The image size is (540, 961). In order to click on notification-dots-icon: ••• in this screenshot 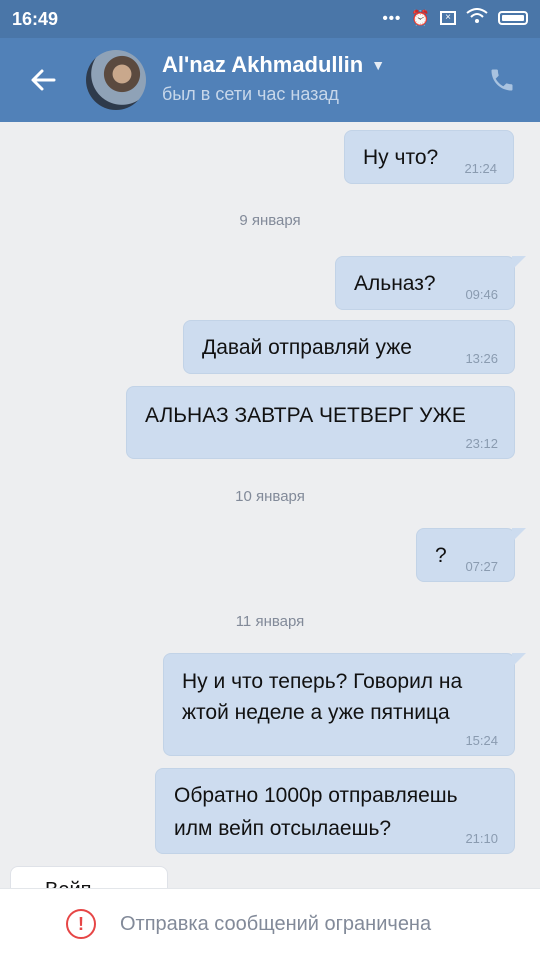, I will do `click(392, 18)`.